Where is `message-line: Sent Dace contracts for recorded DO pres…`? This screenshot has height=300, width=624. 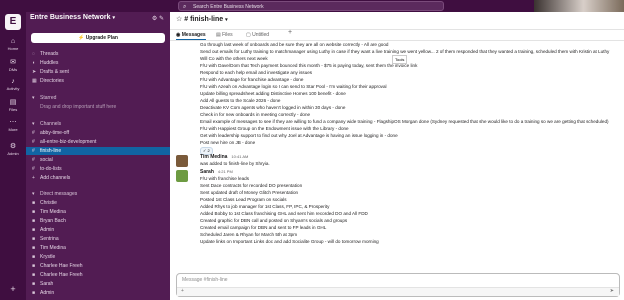
message-line: Sent Dace contracts for recorded DO pres… is located at coordinates (251, 185).